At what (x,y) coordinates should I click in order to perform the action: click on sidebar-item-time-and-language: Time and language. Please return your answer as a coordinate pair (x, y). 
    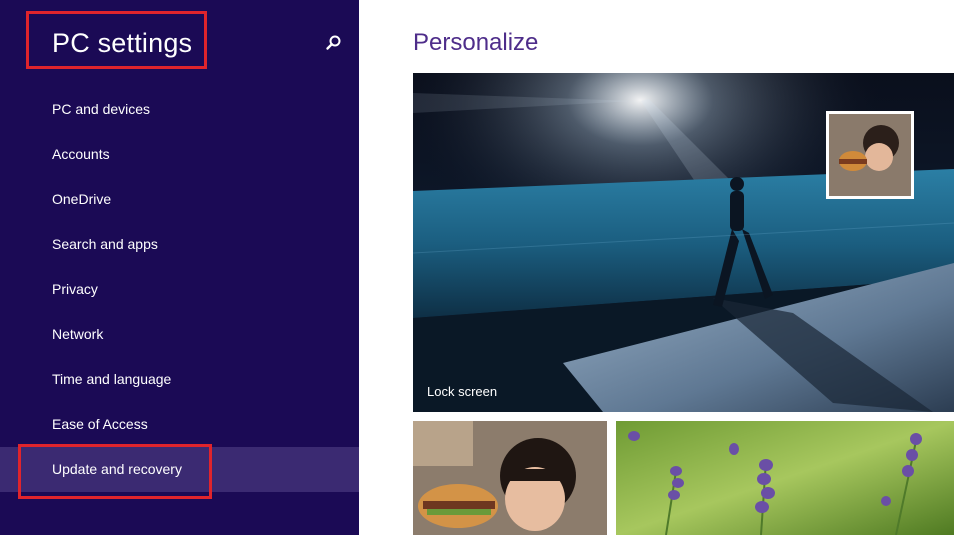
    Looking at the image, I should click on (179, 379).